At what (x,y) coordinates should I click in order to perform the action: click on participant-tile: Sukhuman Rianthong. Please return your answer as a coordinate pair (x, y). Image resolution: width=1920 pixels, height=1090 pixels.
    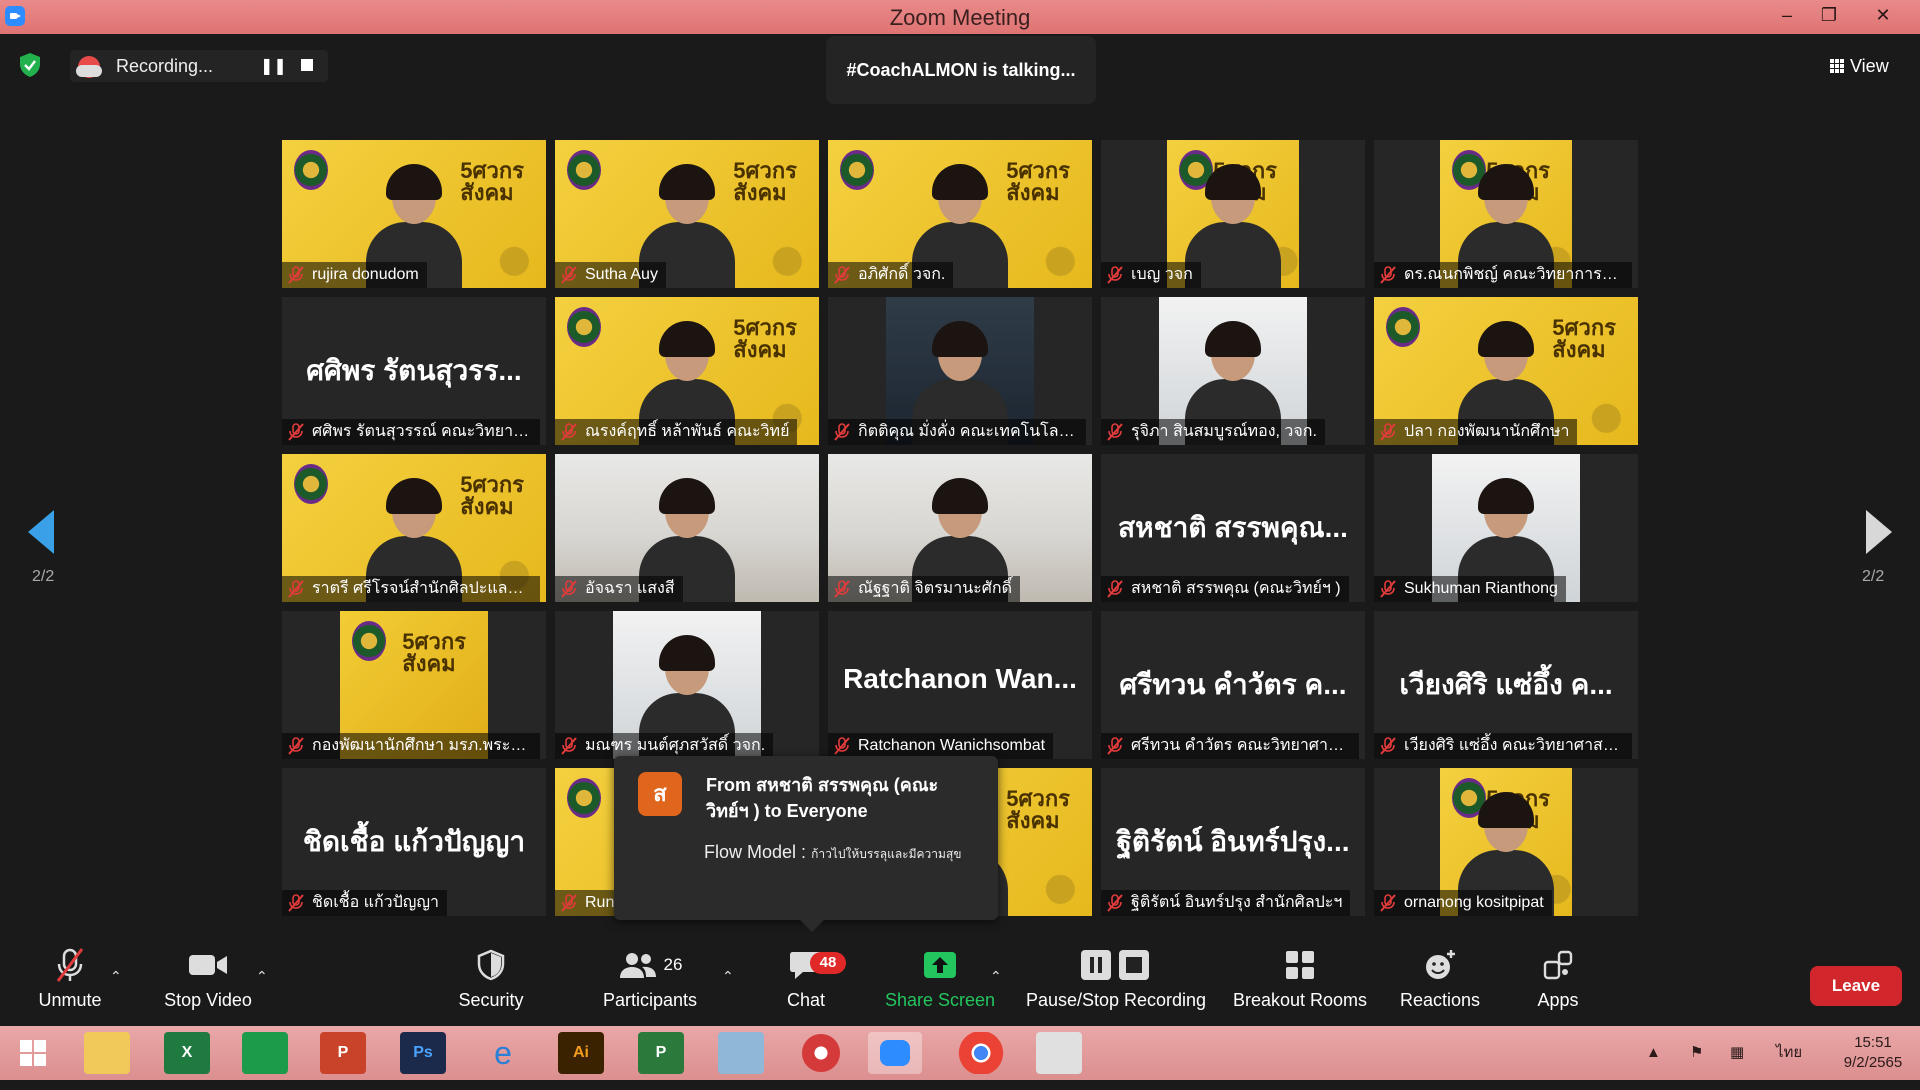
    Looking at the image, I should click on (1506, 528).